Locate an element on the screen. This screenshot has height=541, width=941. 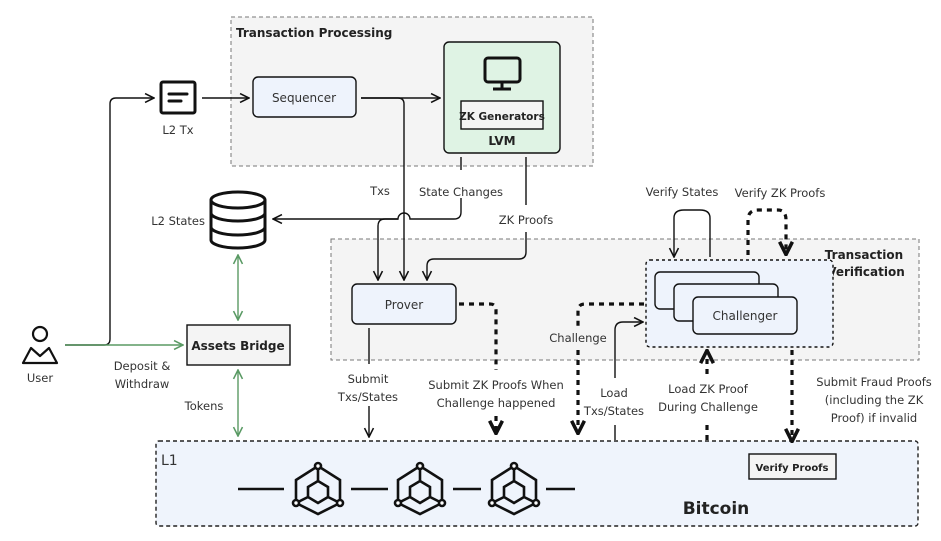
label-submit-zk-2: Challenge happened is located at coordinates (496, 403).